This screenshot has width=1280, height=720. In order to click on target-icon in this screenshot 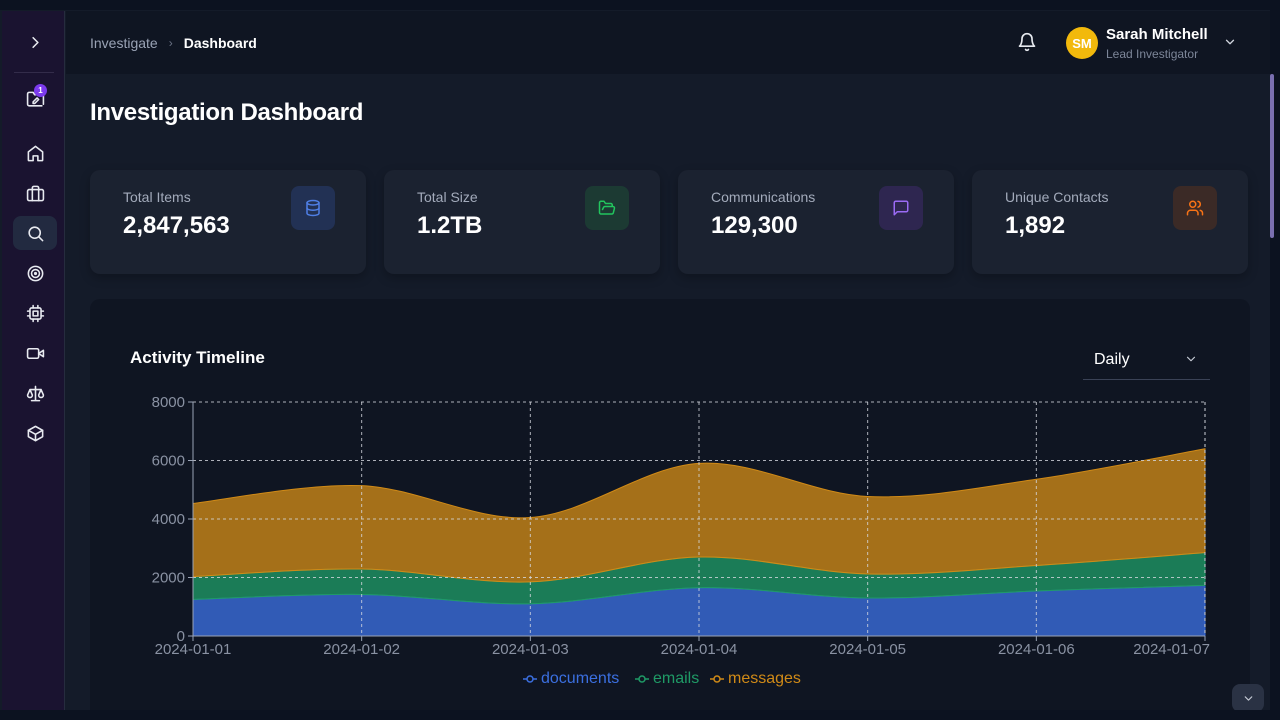, I will do `click(35, 273)`.